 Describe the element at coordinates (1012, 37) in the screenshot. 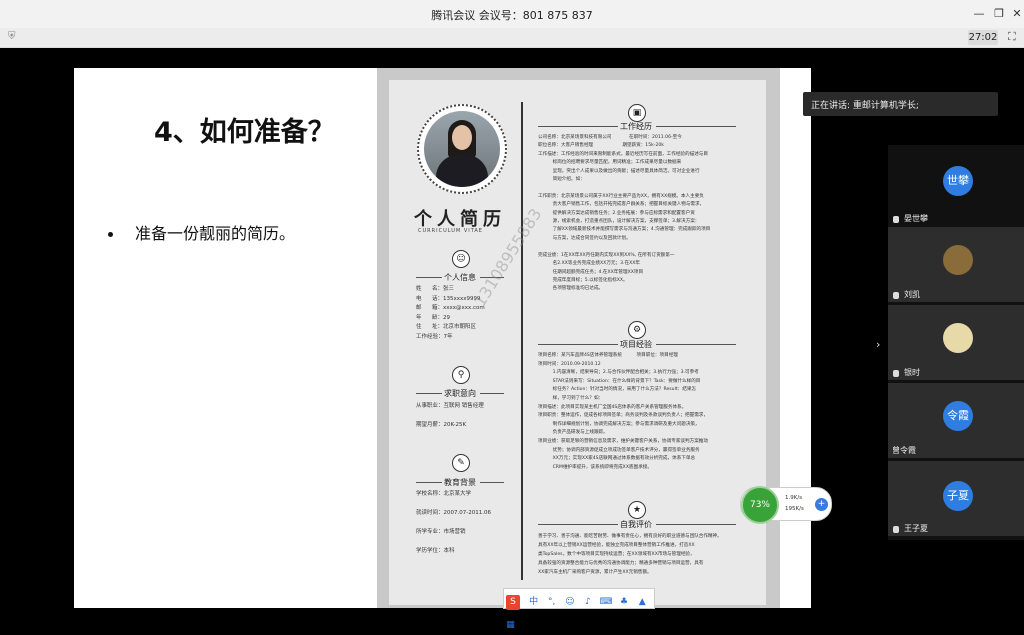

I see `fullscreen-icon: ⛶` at that location.